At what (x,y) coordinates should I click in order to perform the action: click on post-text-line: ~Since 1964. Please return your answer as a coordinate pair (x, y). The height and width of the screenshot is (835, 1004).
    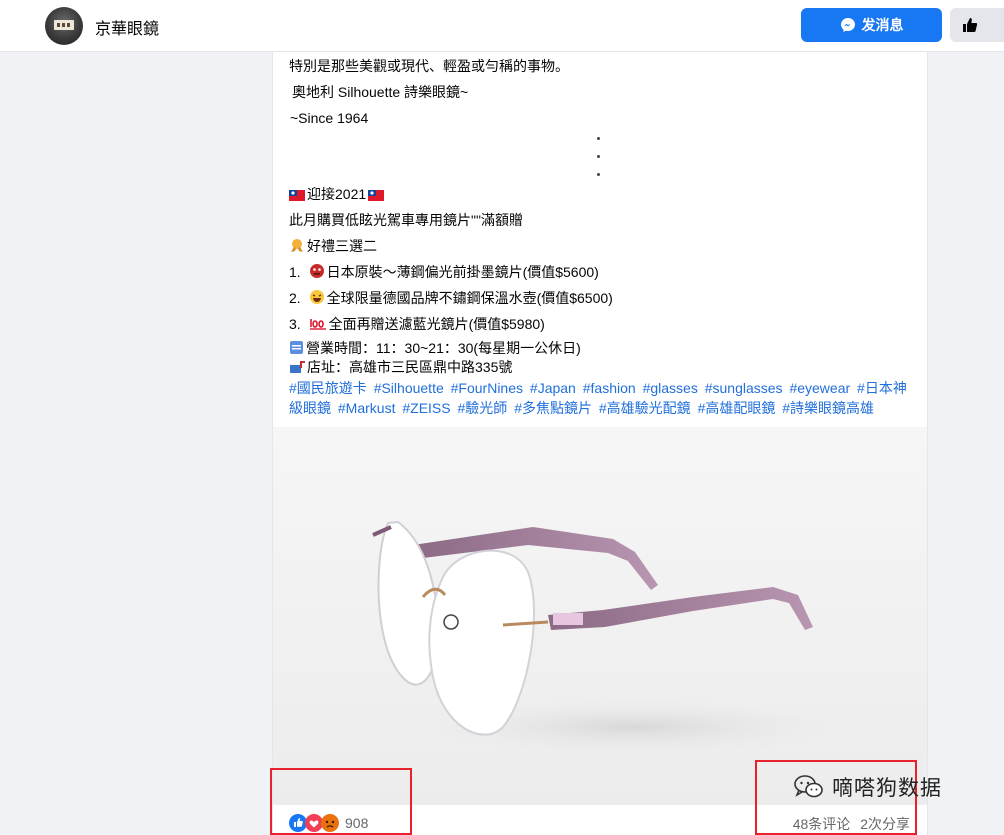
    Looking at the image, I should click on (329, 118).